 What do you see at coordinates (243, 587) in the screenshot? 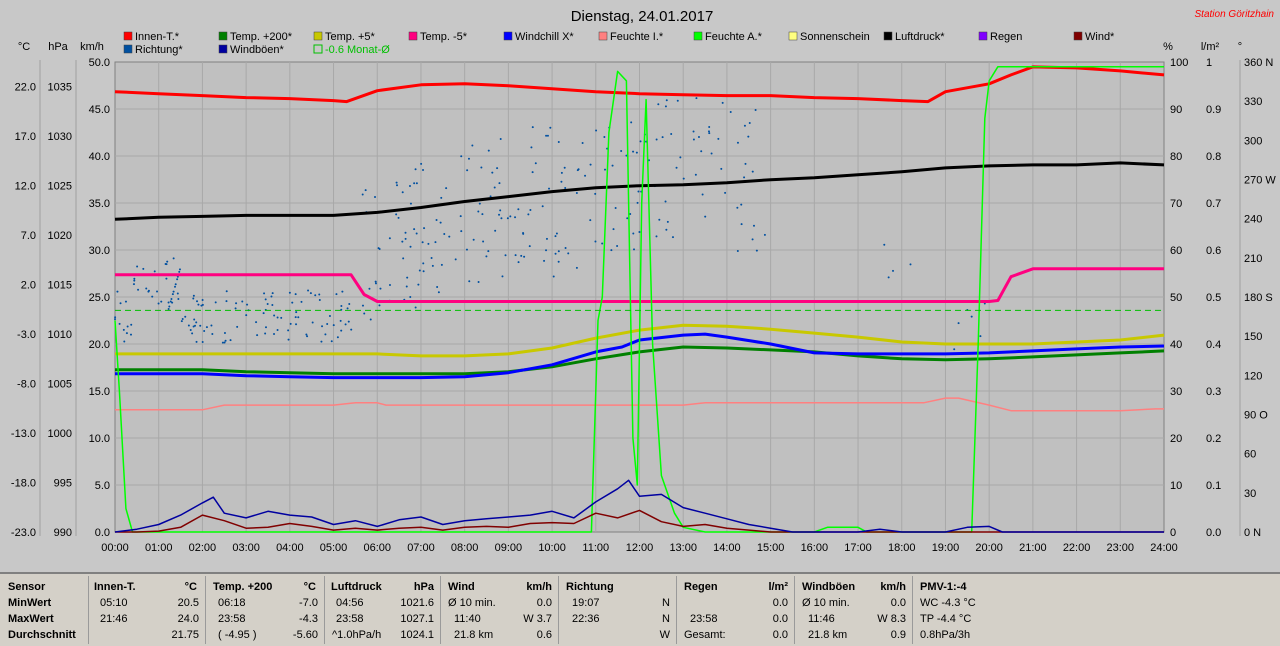
I see `temp200-header: Temp. +200` at bounding box center [243, 587].